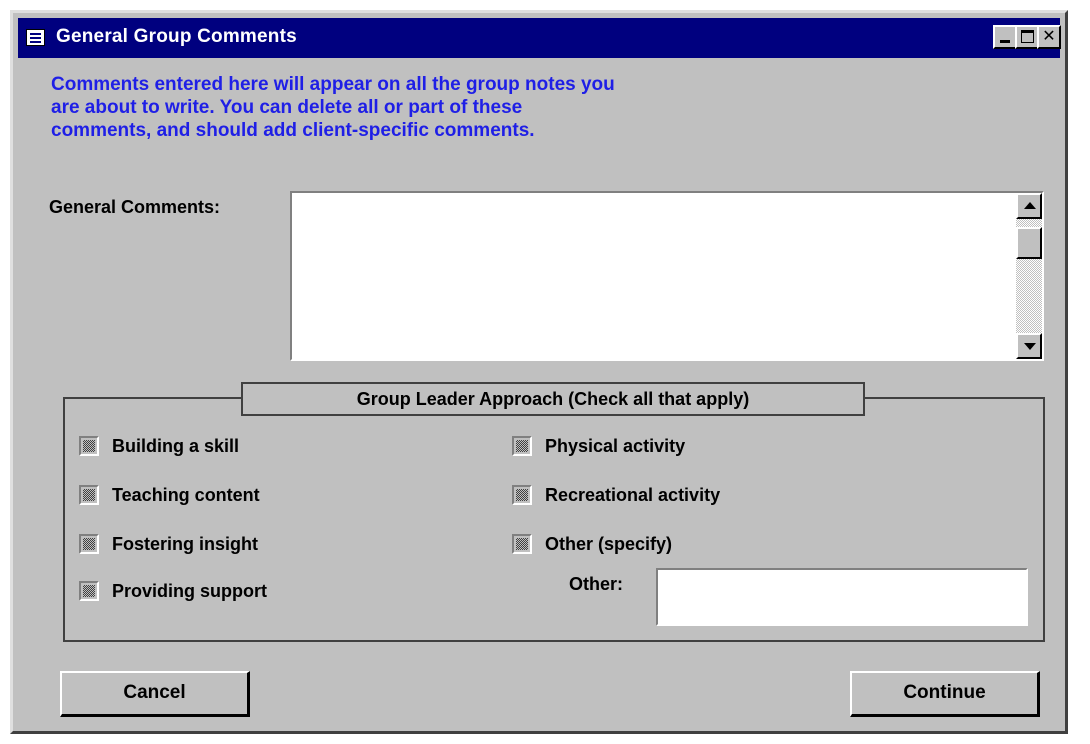 The height and width of the screenshot is (744, 1090). I want to click on checkbox-building-skill: Building a skill, so click(159, 446).